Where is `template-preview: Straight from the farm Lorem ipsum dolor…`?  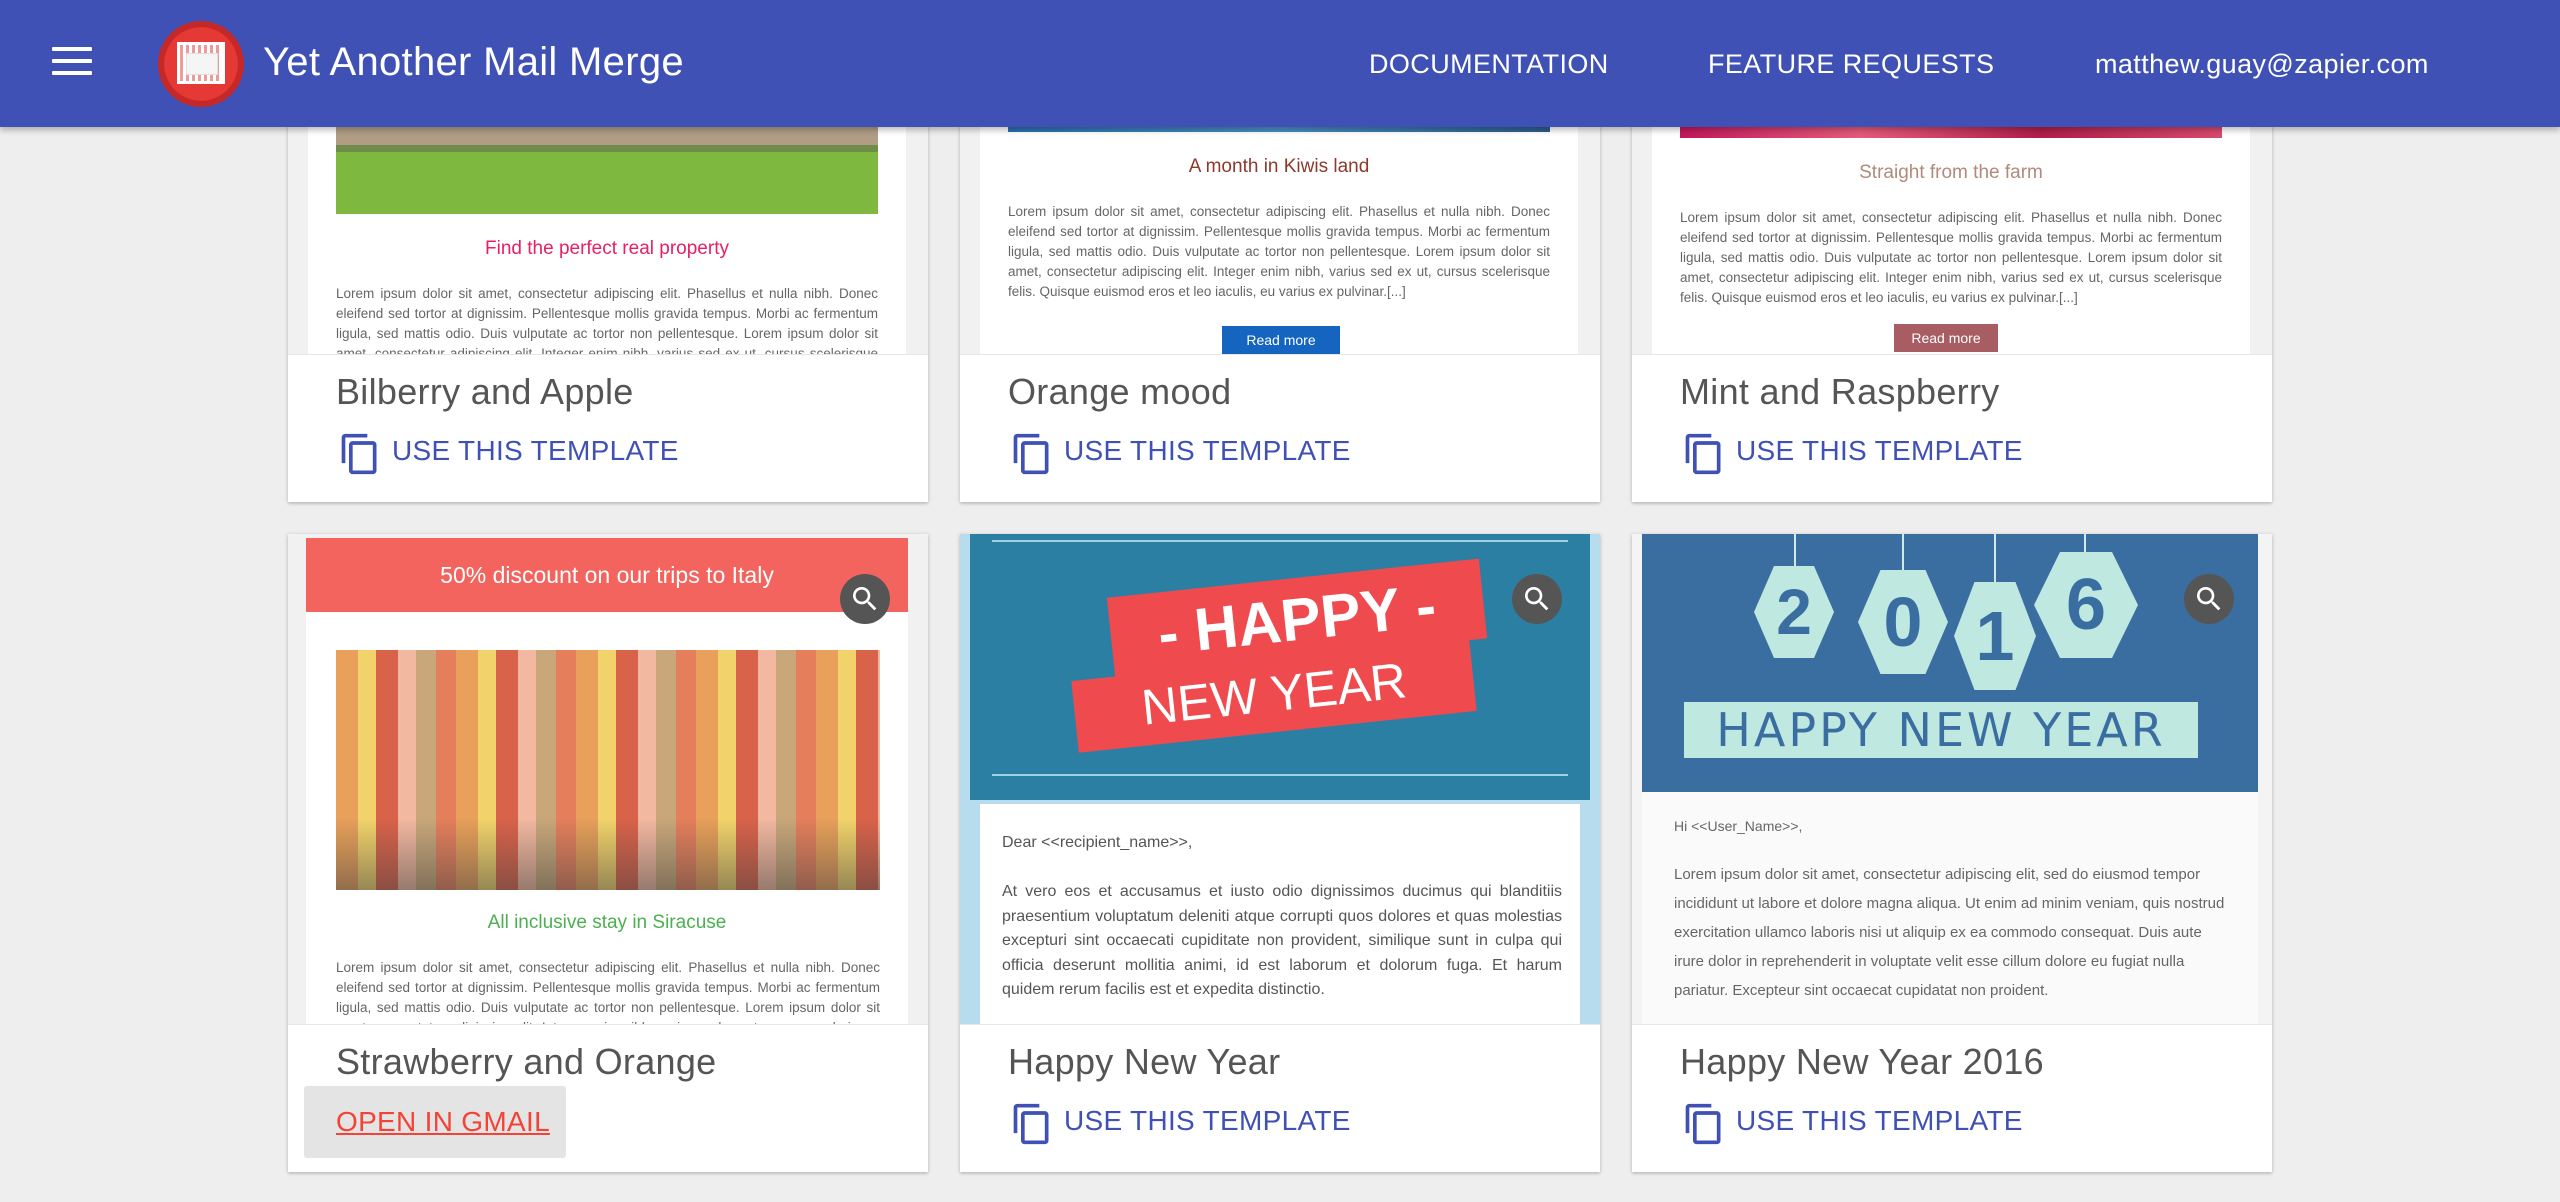
template-preview: Straight from the farm Lorem ipsum dolor… is located at coordinates (1952, 222).